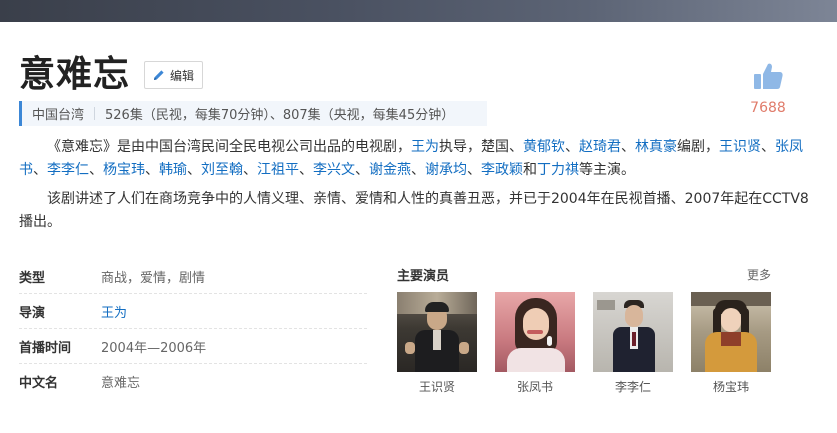  I want to click on cast-member: 王识贤, so click(437, 343).